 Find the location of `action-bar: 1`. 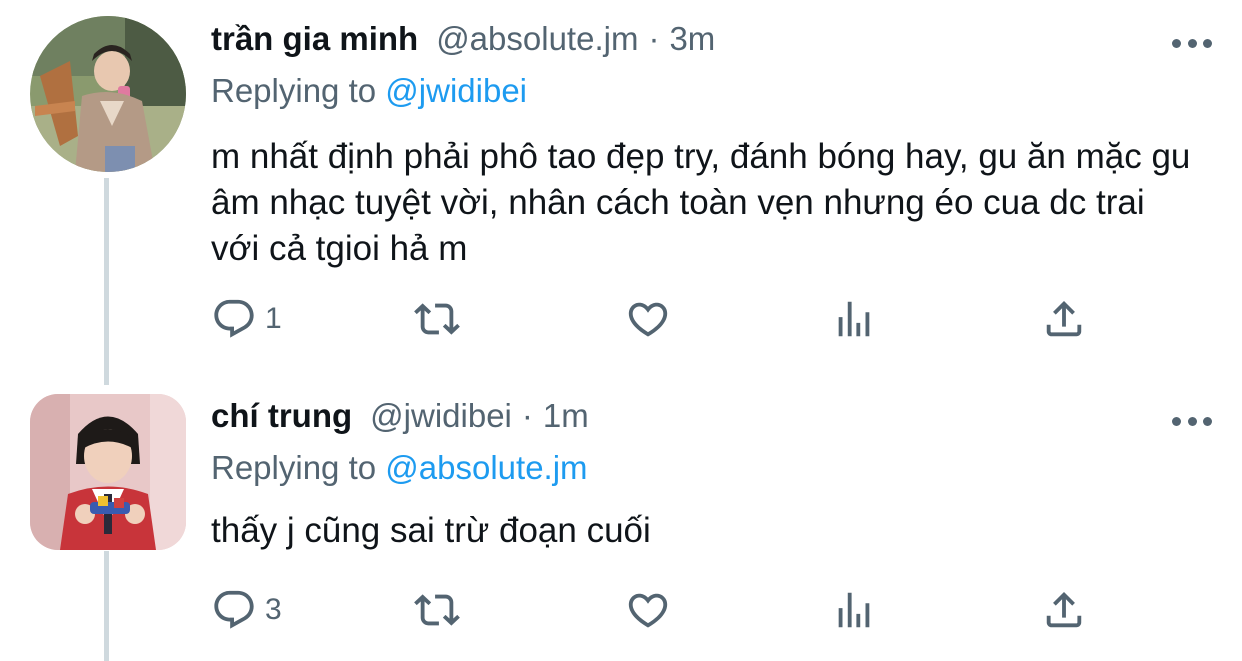

action-bar: 1 is located at coordinates (651, 319).